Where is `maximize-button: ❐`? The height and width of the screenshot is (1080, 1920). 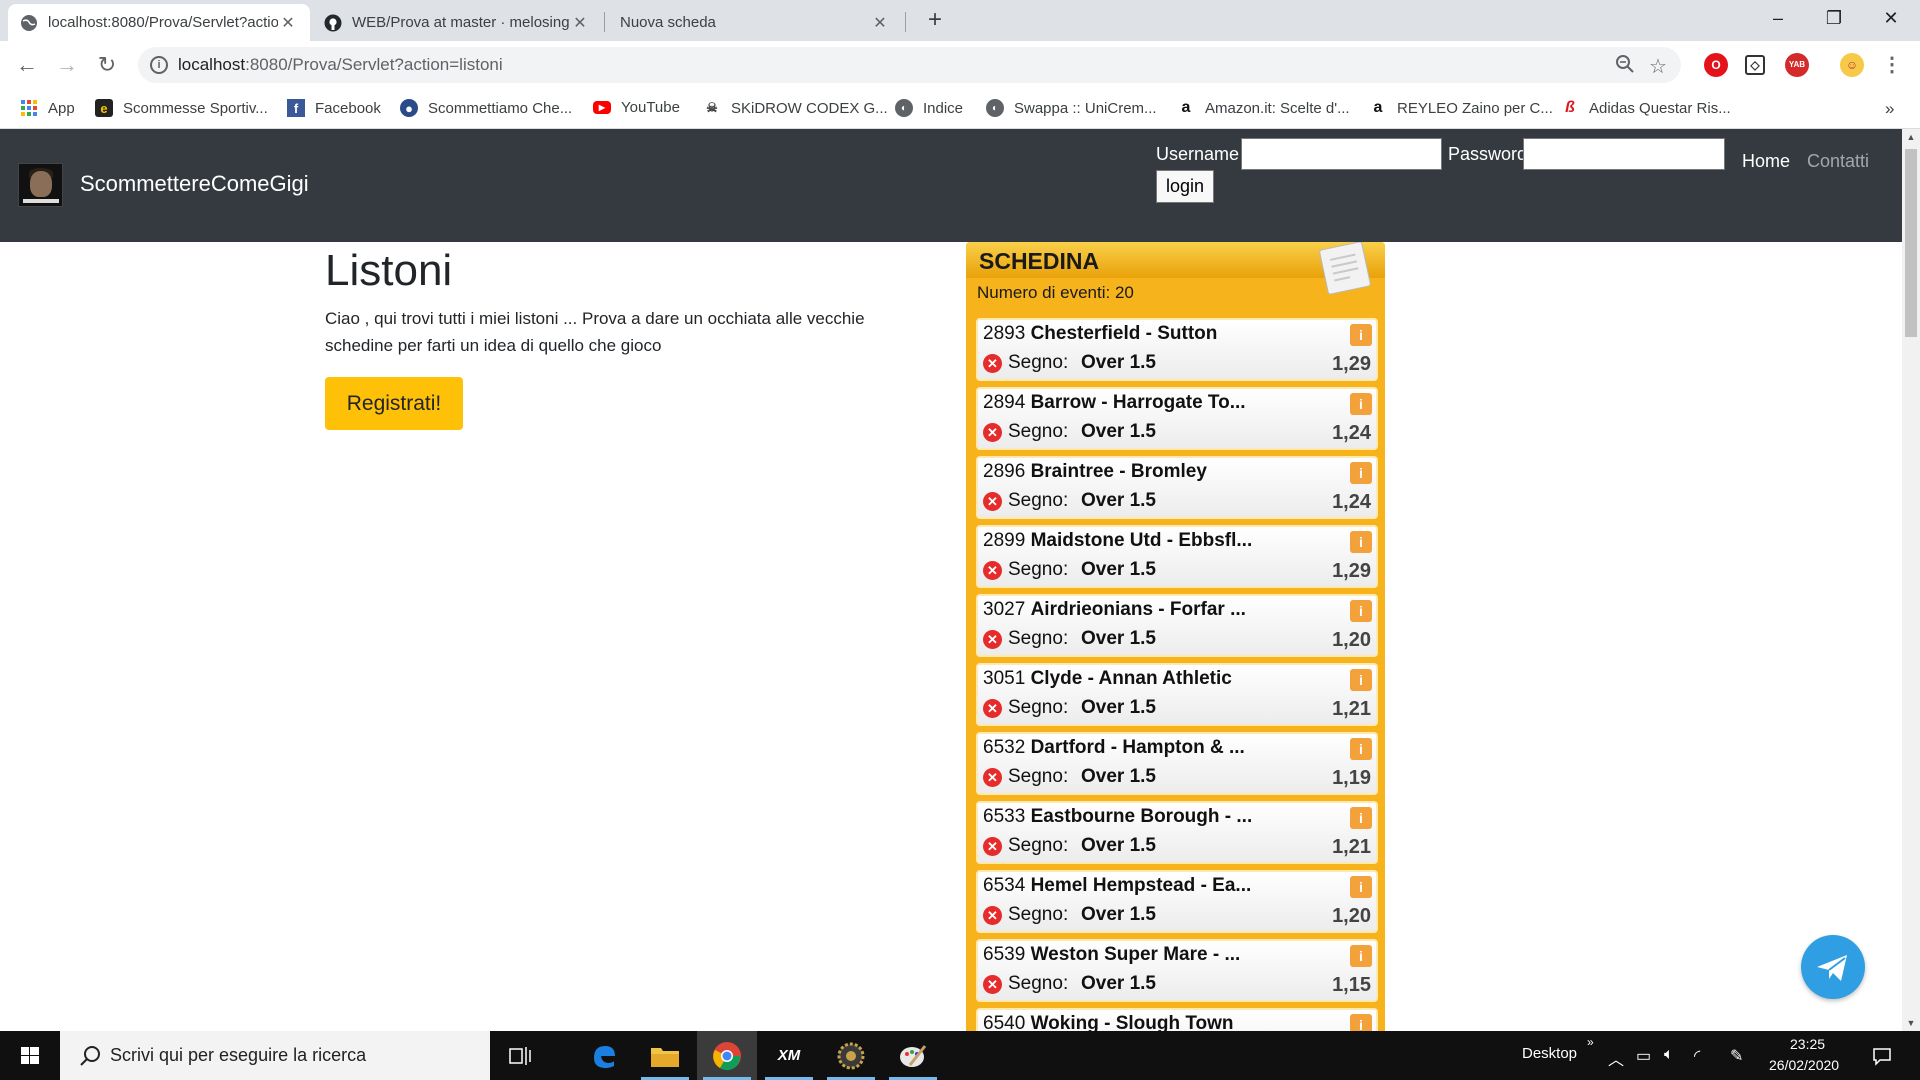 maximize-button: ❐ is located at coordinates (1834, 18).